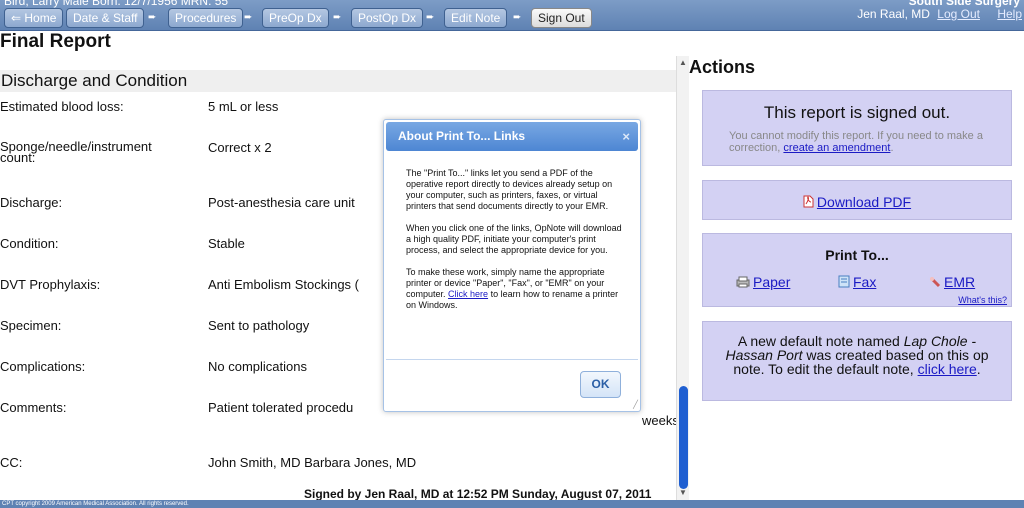  I want to click on ok-button: OK, so click(600, 384).